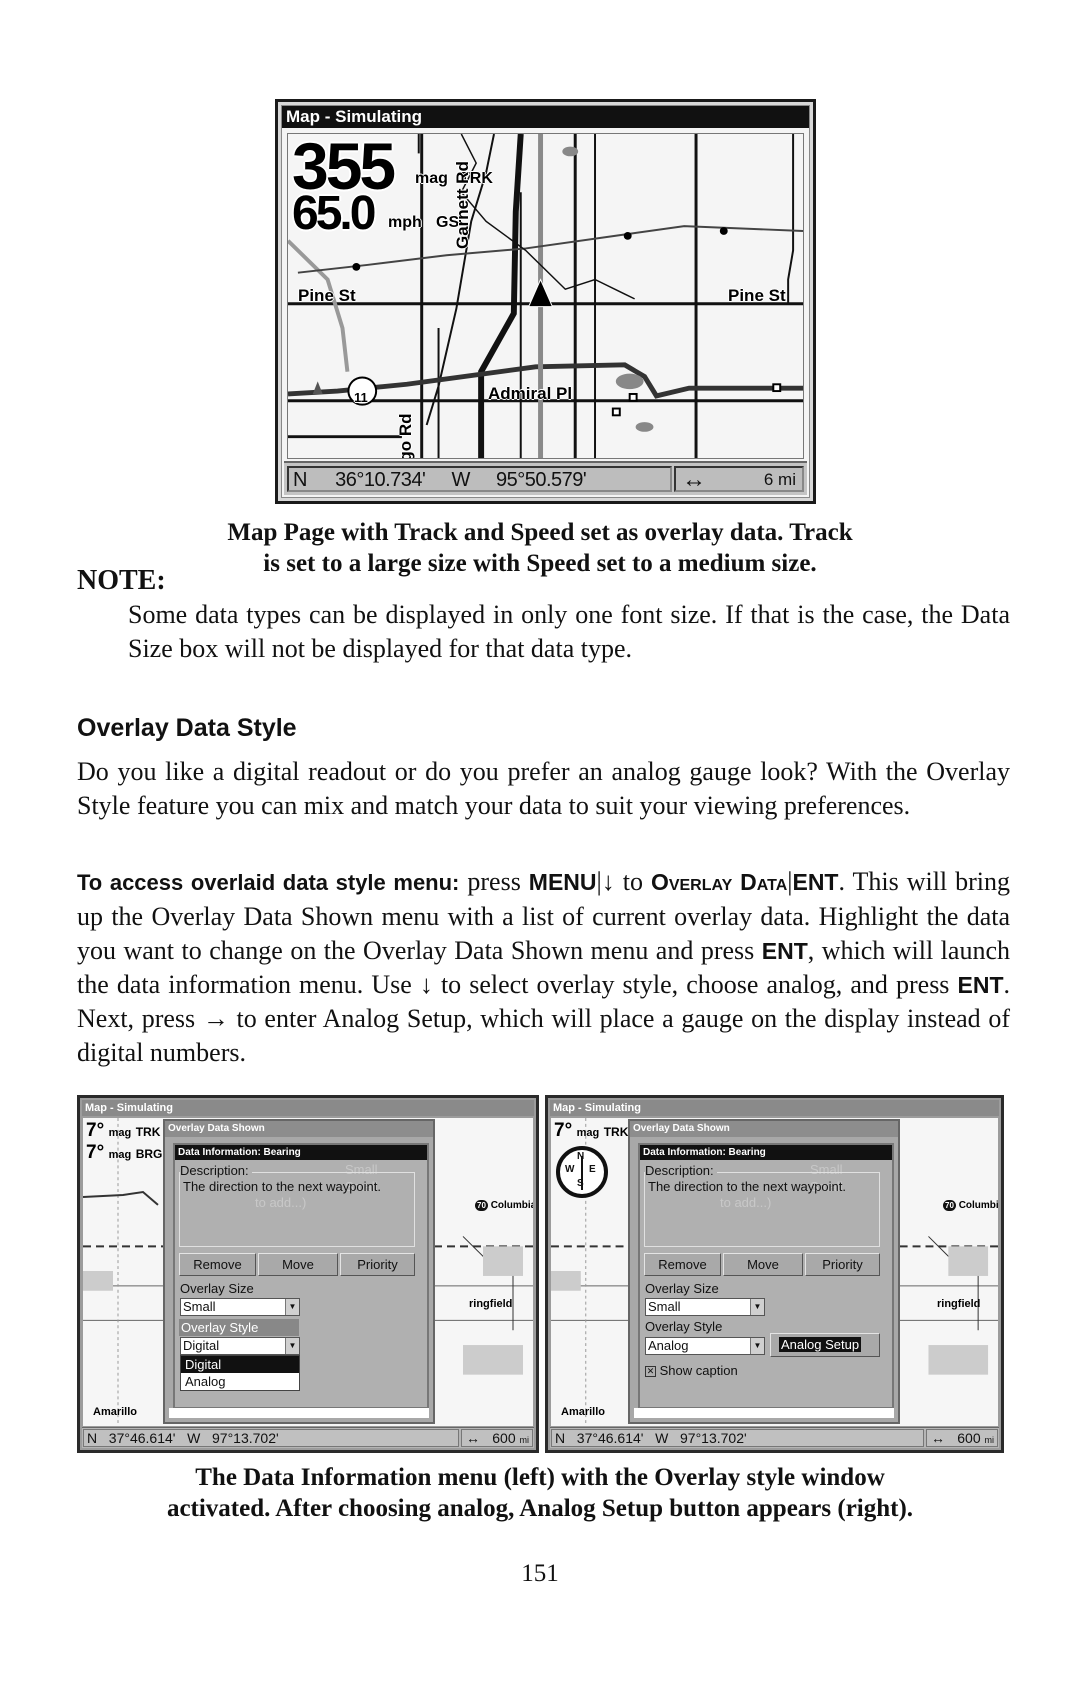 This screenshot has width=1080, height=1682. Describe the element at coordinates (361, 397) in the screenshot. I see `route-11-shield-label: 11` at that location.